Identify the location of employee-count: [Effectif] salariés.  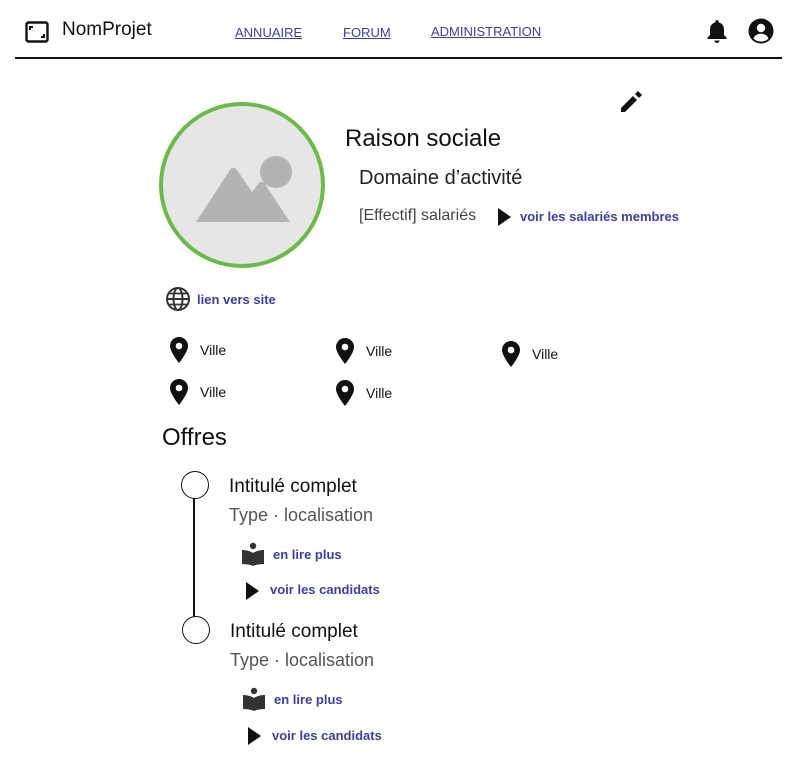
(418, 215).